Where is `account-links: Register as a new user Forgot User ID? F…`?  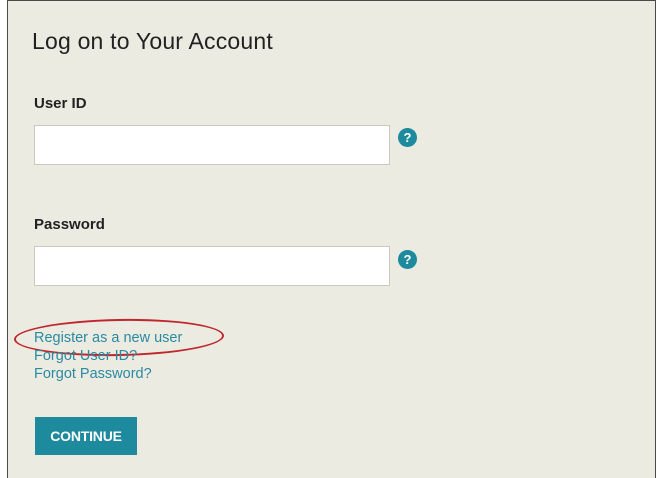
account-links: Register as a new user Forgot User ID? F… is located at coordinates (108, 356).